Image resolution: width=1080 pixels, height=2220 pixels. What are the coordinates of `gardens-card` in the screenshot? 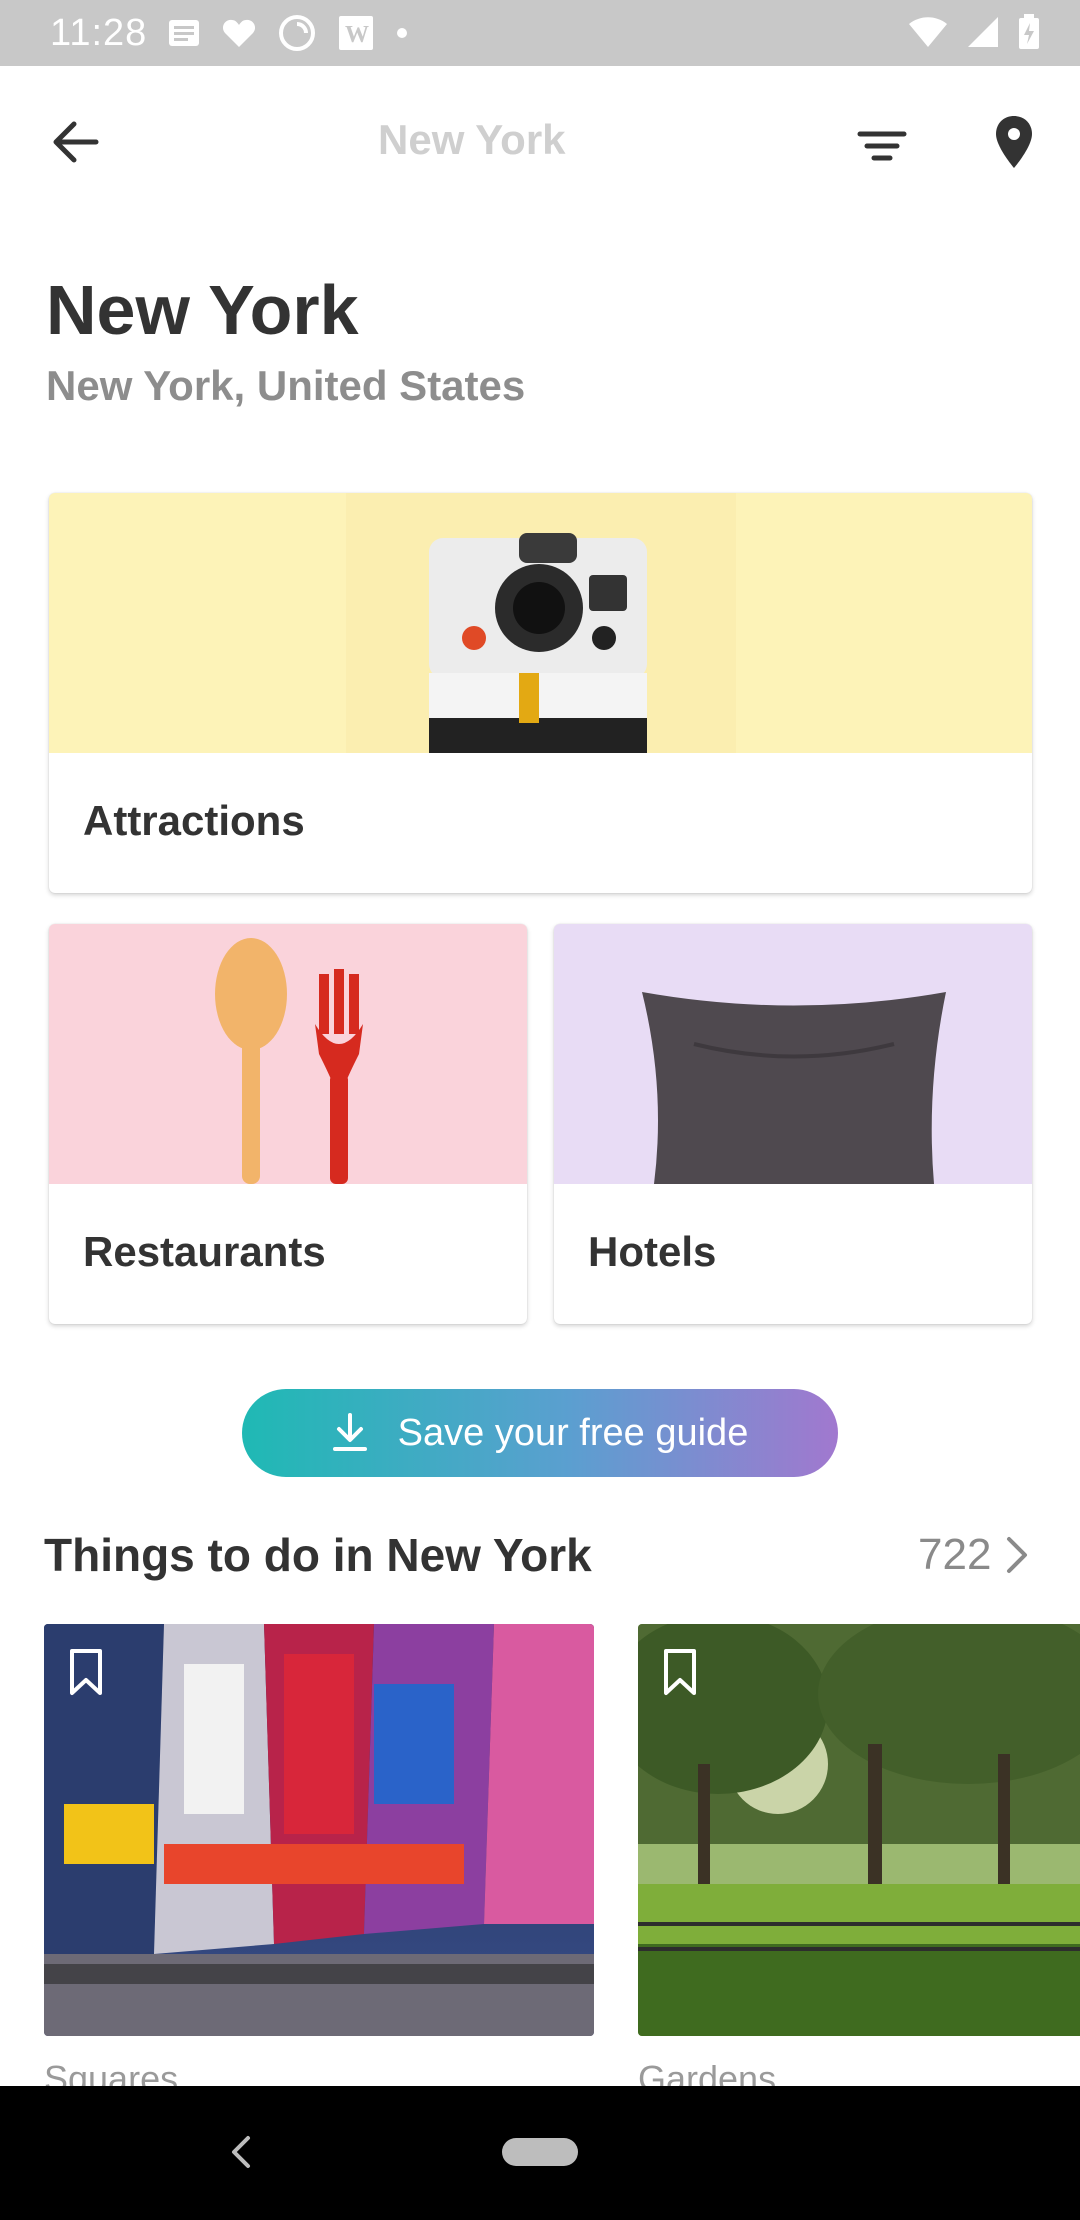 It's located at (859, 1830).